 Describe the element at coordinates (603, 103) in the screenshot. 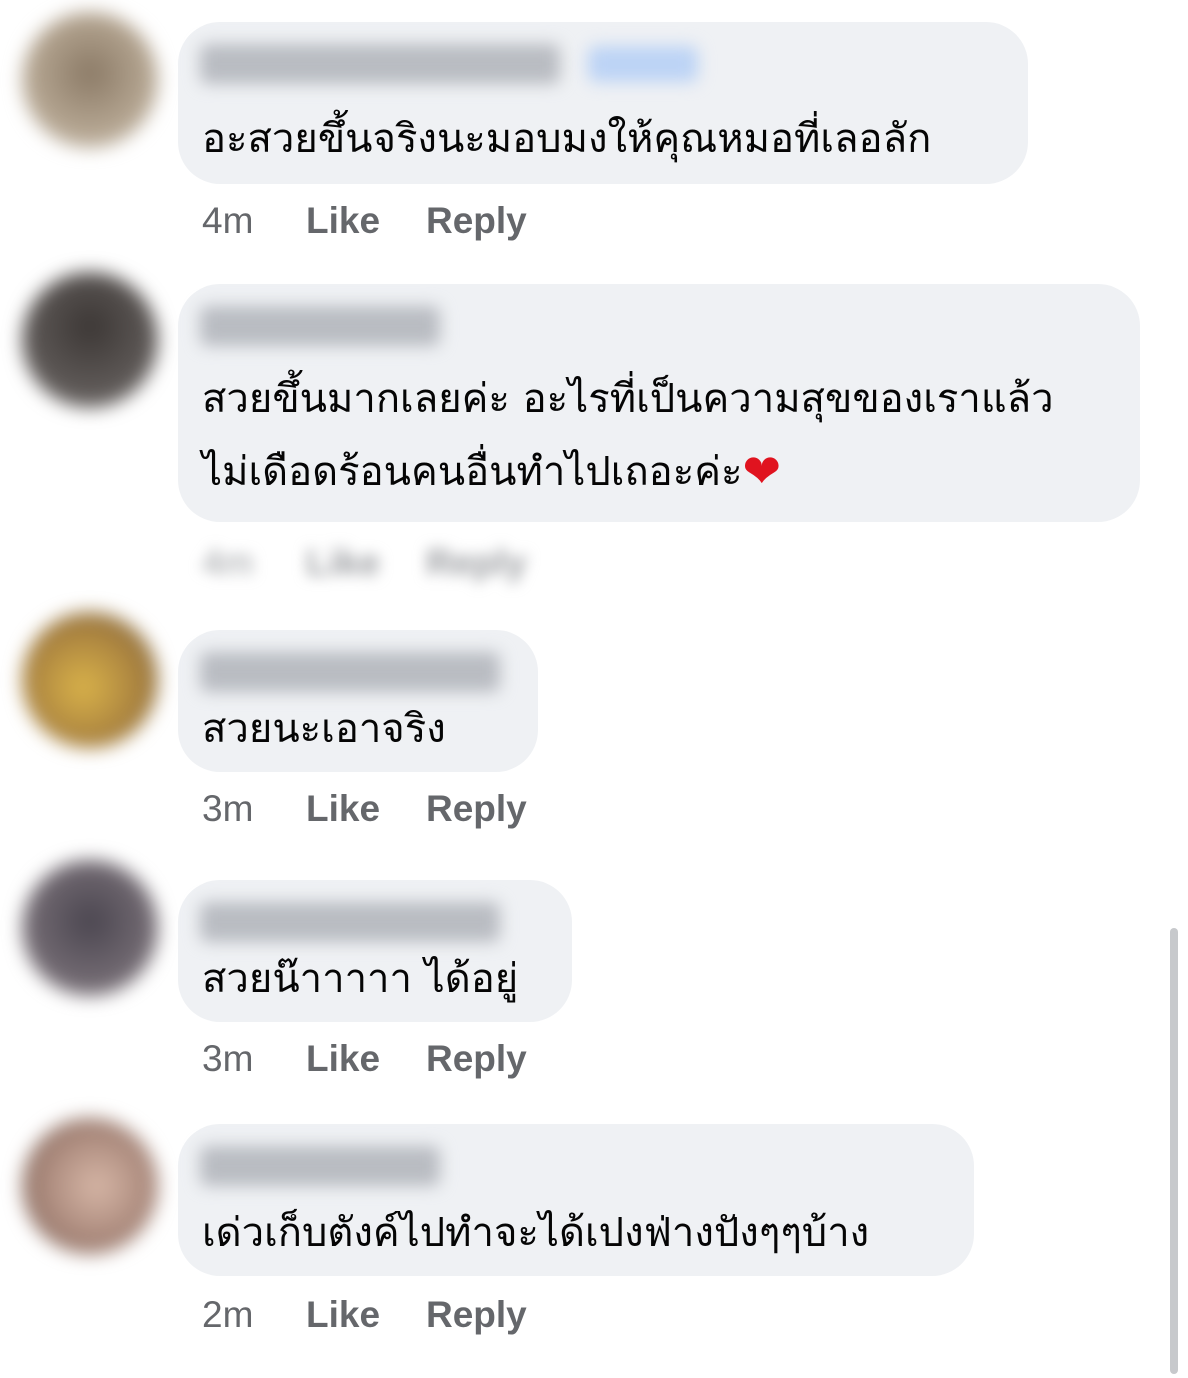

I see `comment-bubble: อะสวยขึ้นจริงนะมอบมงให้คุณหมอที่เลอลัก` at that location.